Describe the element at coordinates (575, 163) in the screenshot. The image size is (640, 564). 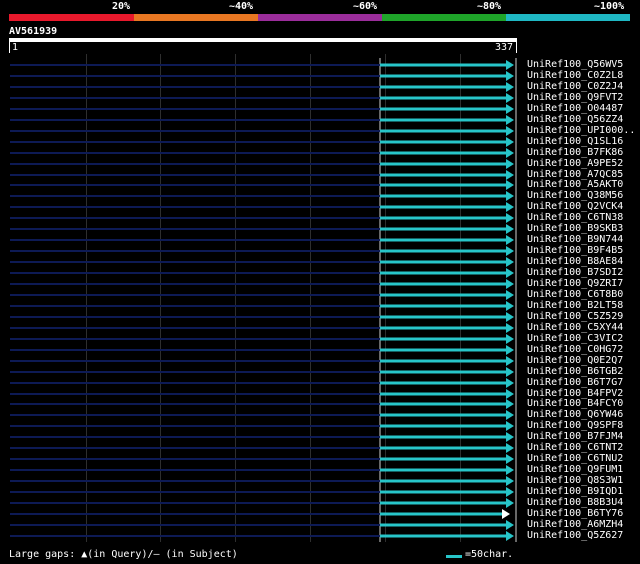
I see `hit-label: UniRef100_A9PE52` at that location.